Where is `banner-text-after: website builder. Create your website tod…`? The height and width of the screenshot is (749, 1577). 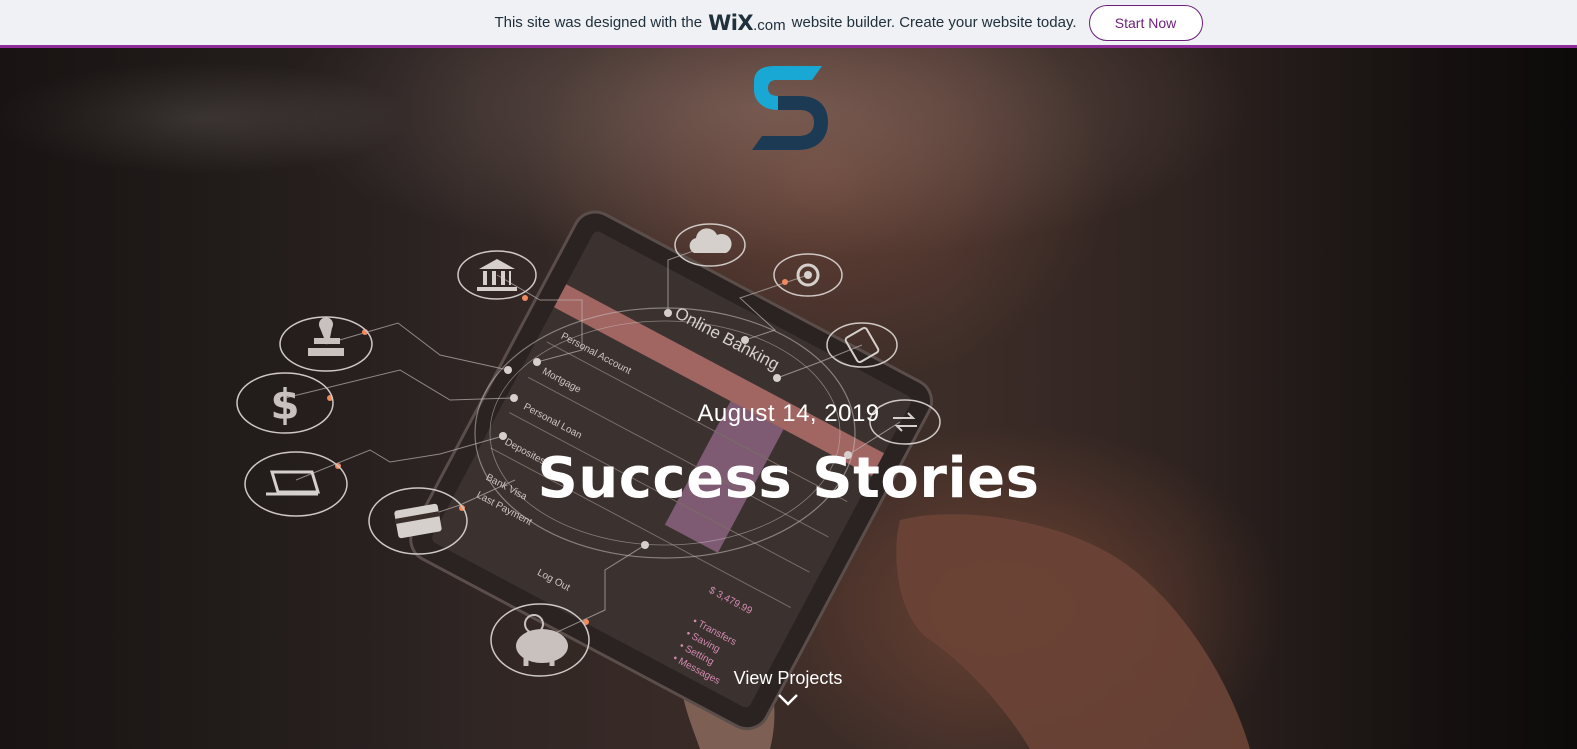
banner-text-after: website builder. Create your website tod… is located at coordinates (934, 22).